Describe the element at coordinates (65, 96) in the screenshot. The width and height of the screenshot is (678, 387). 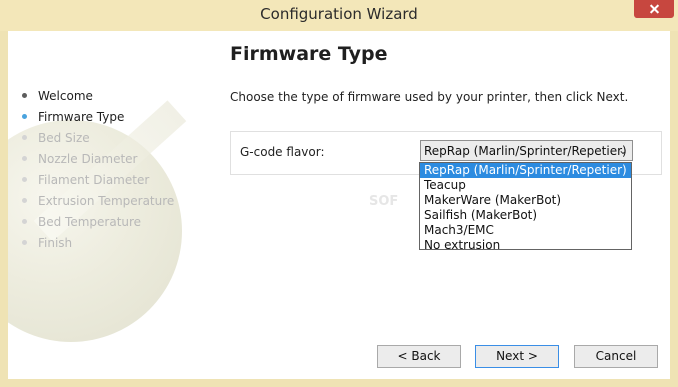
I see `step-label: Welcome` at that location.